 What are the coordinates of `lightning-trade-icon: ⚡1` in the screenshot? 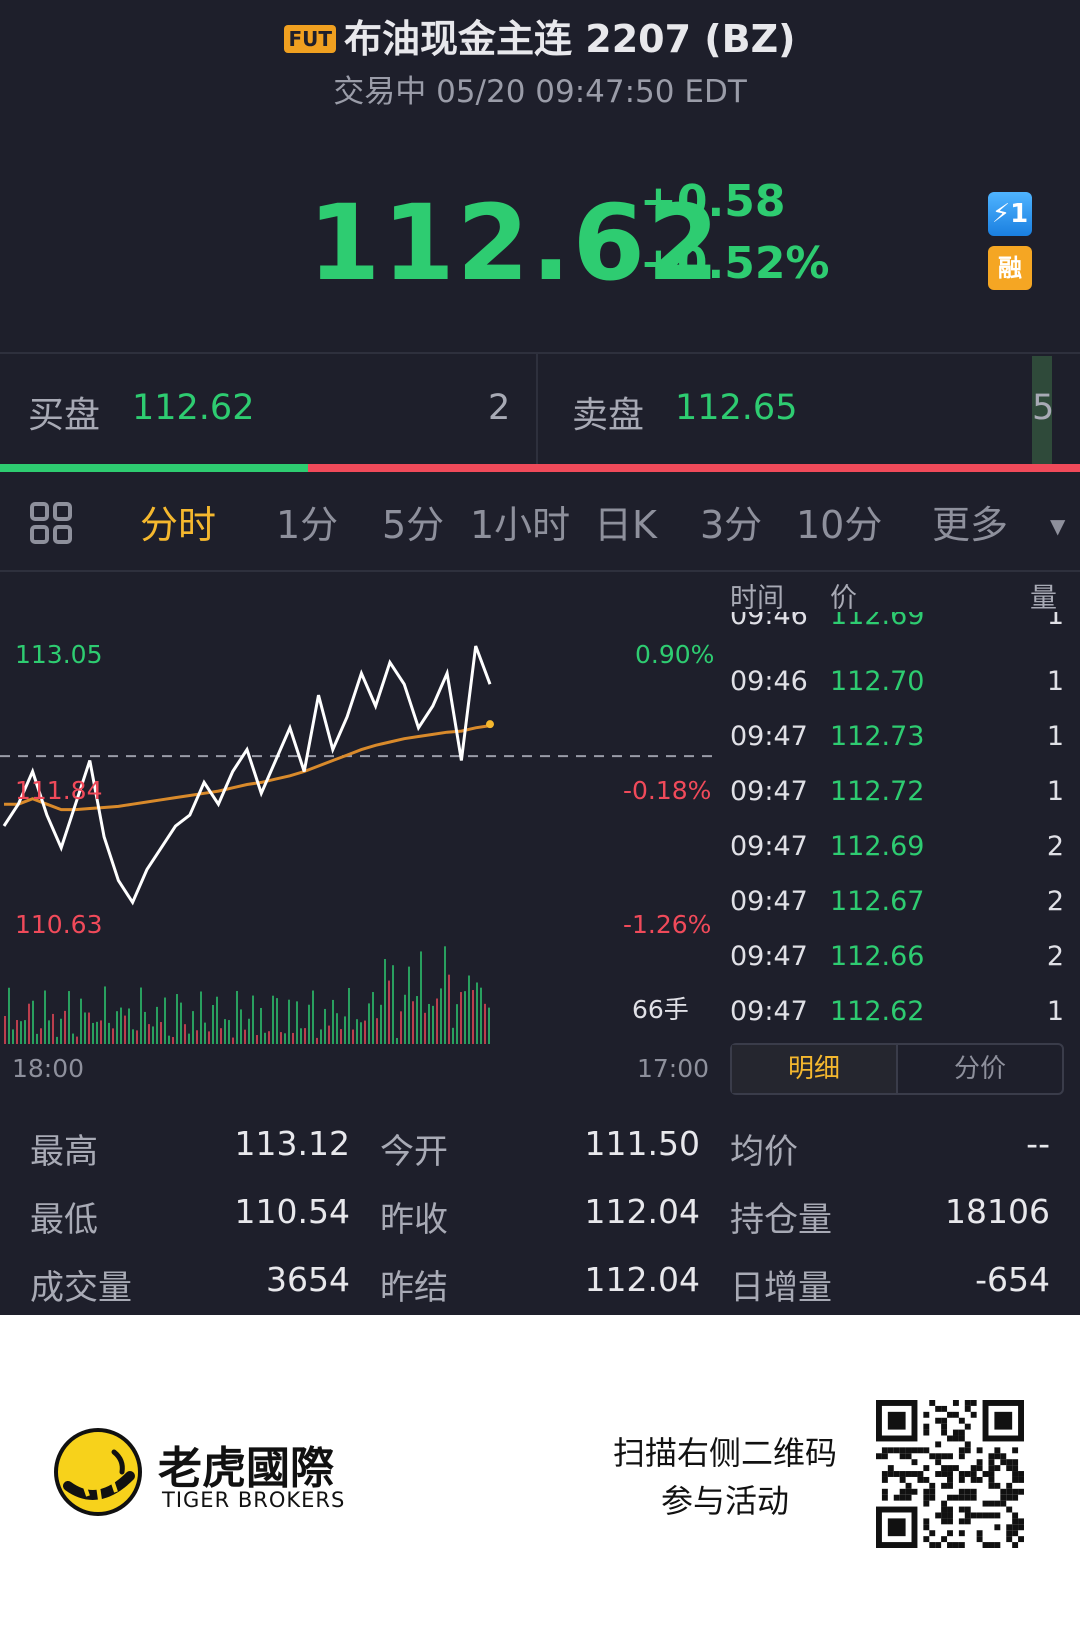 It's located at (1010, 214).